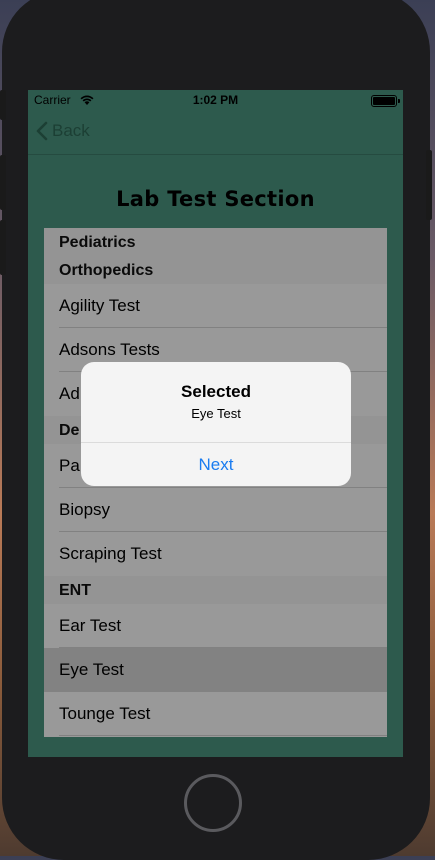 The image size is (435, 860). Describe the element at coordinates (216, 413) in the screenshot. I see `alert-message: Eye Test` at that location.